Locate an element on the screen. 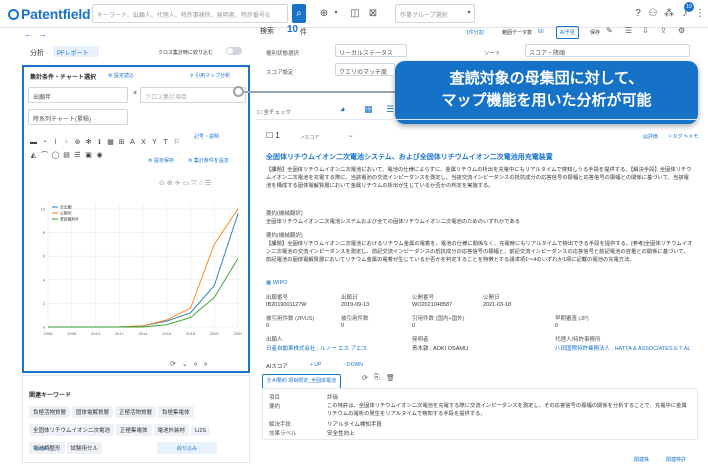  table-view-icon: ▦ is located at coordinates (368, 109).